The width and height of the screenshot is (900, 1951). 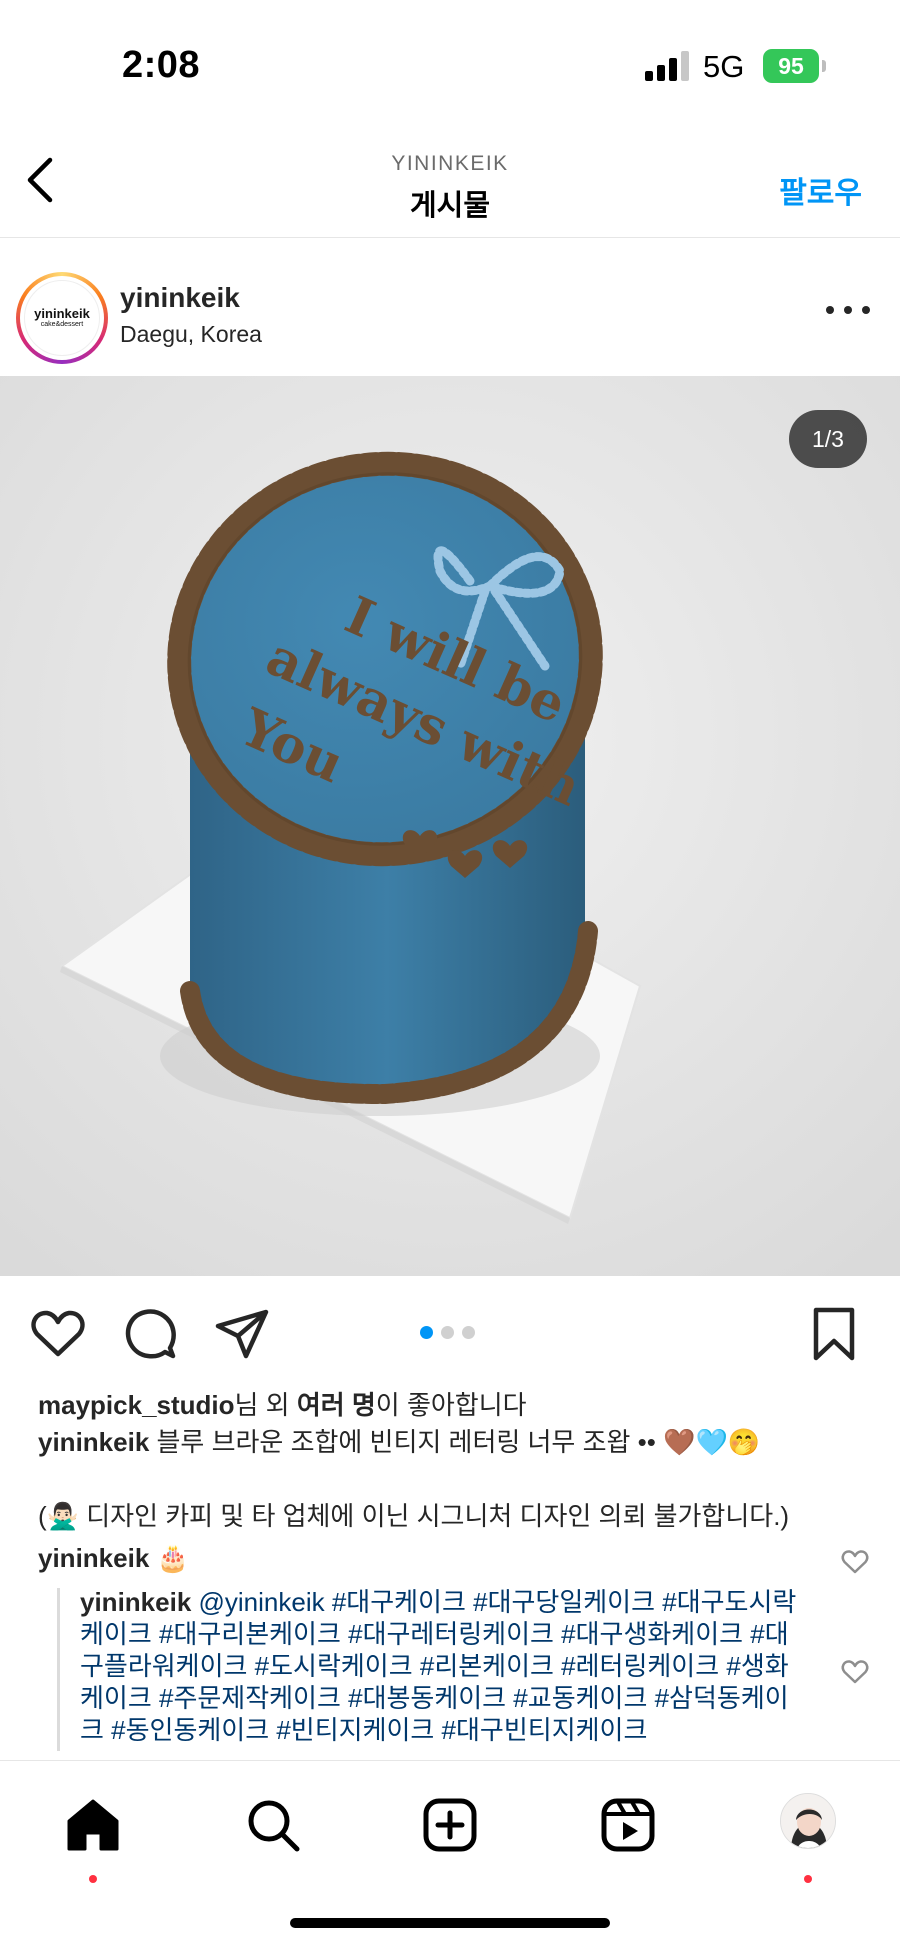 What do you see at coordinates (808, 1821) in the screenshot?
I see `profile-avatar` at bounding box center [808, 1821].